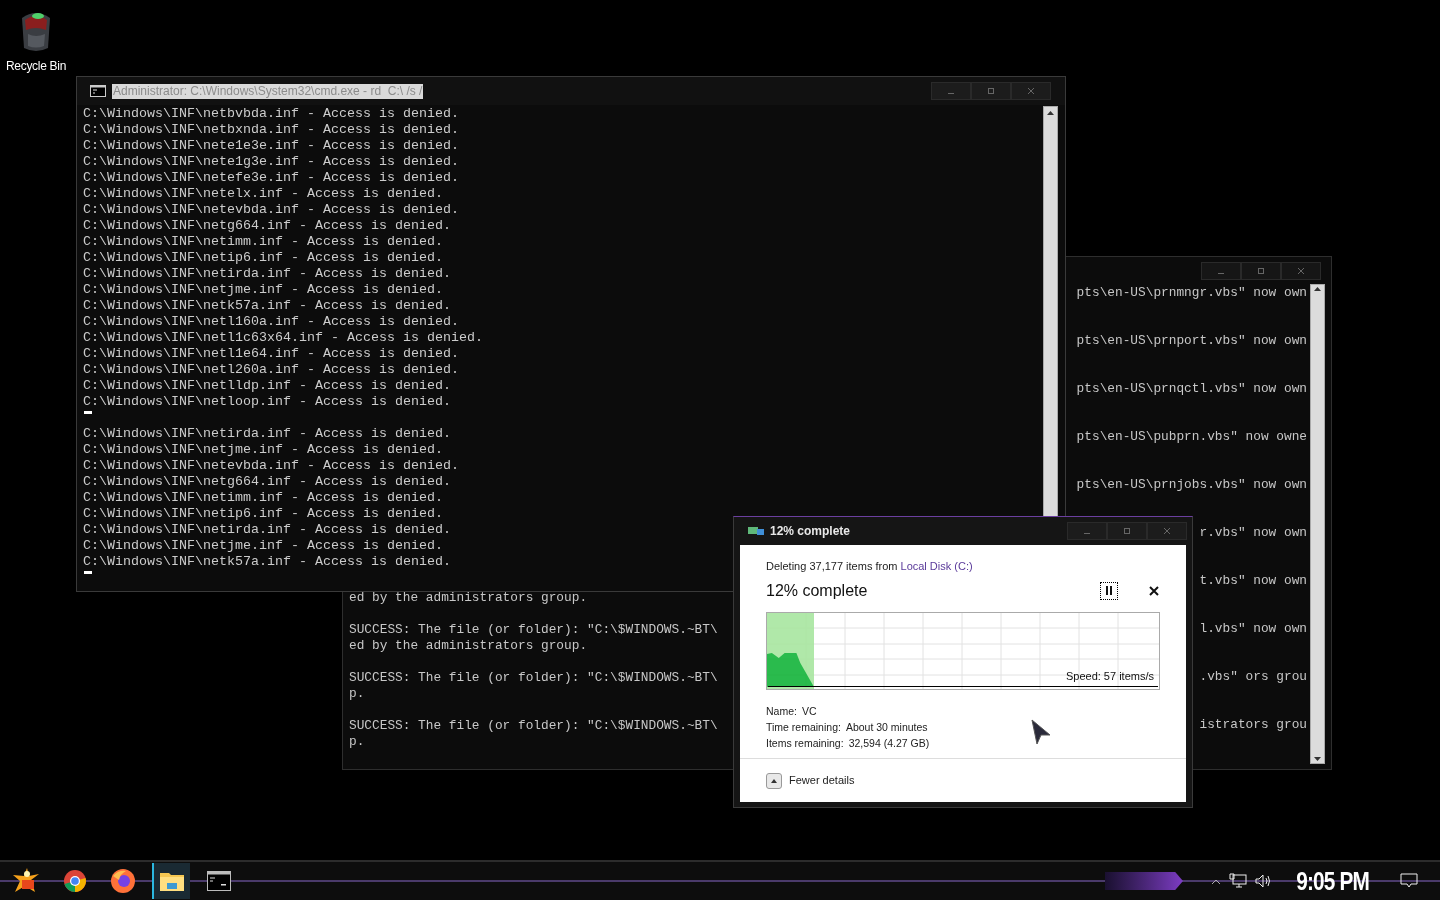  I want to click on console-line: C:\Windows\INF\netloop.inf - Access is denied., so click(267, 402).